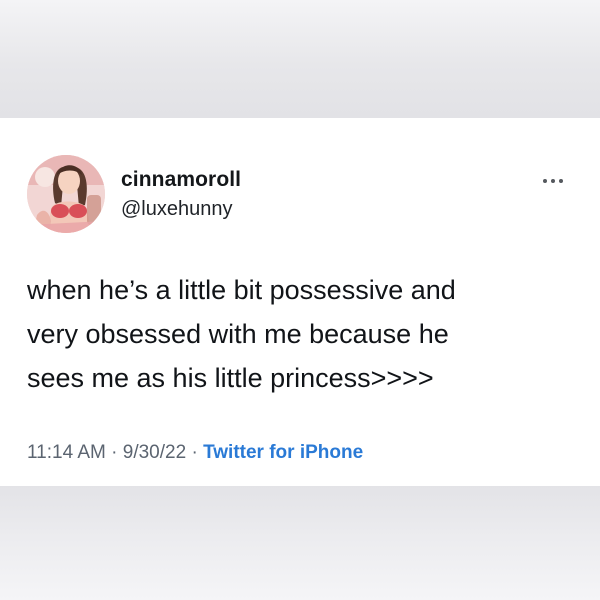 The width and height of the screenshot is (600, 600). What do you see at coordinates (176, 209) in the screenshot?
I see `author-handle: @luxehunny` at bounding box center [176, 209].